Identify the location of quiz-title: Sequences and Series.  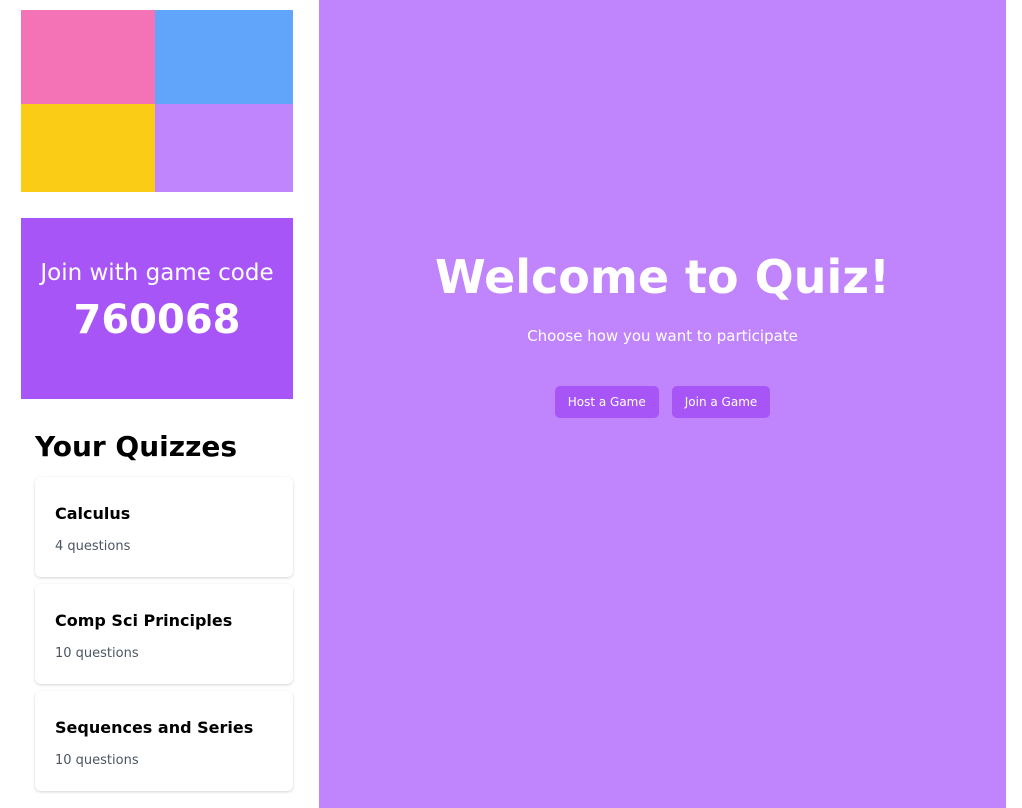
(154, 727).